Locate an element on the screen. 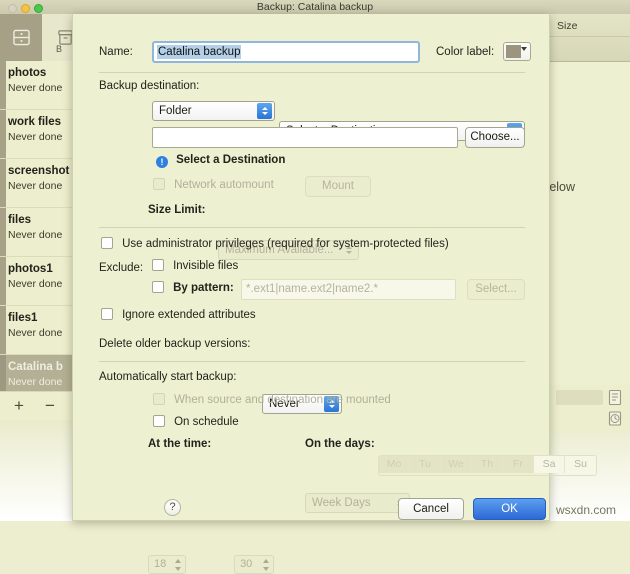 The width and height of the screenshot is (630, 574). ignore-xattr-checkbox is located at coordinates (107, 314).